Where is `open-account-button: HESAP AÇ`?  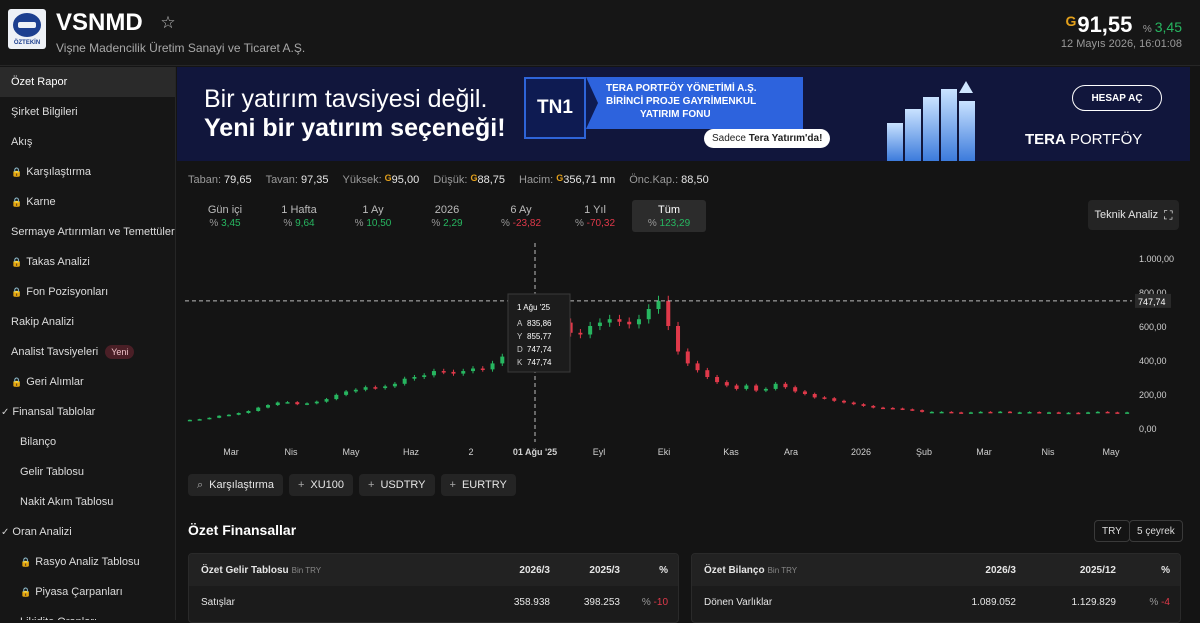 open-account-button: HESAP AÇ is located at coordinates (1117, 98).